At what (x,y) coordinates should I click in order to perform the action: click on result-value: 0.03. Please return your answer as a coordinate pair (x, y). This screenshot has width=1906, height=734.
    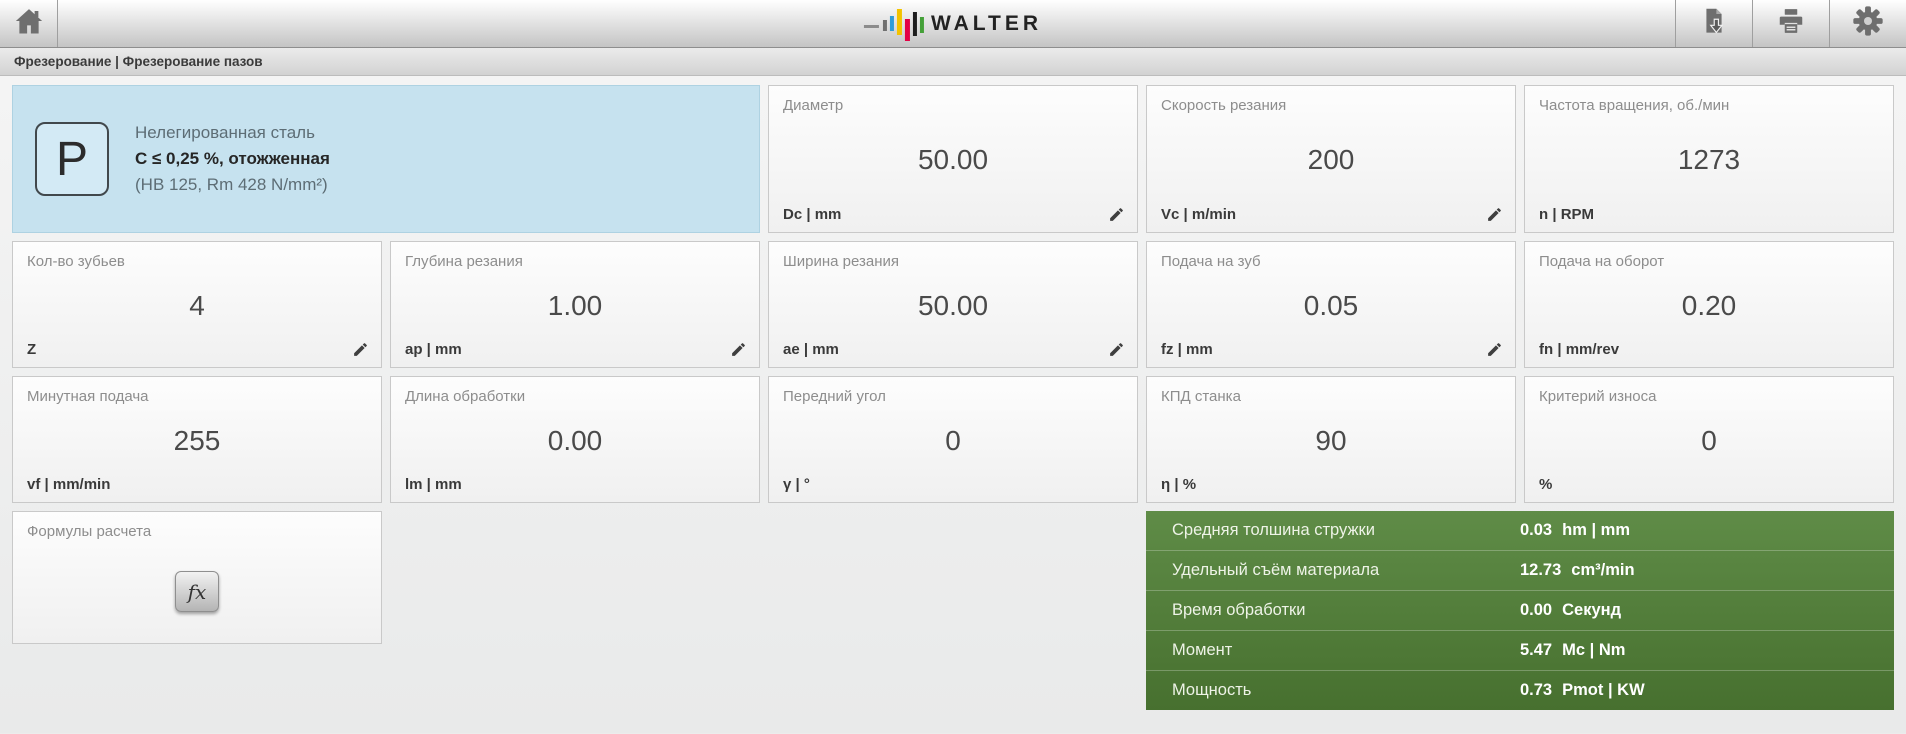
    Looking at the image, I should click on (1536, 530).